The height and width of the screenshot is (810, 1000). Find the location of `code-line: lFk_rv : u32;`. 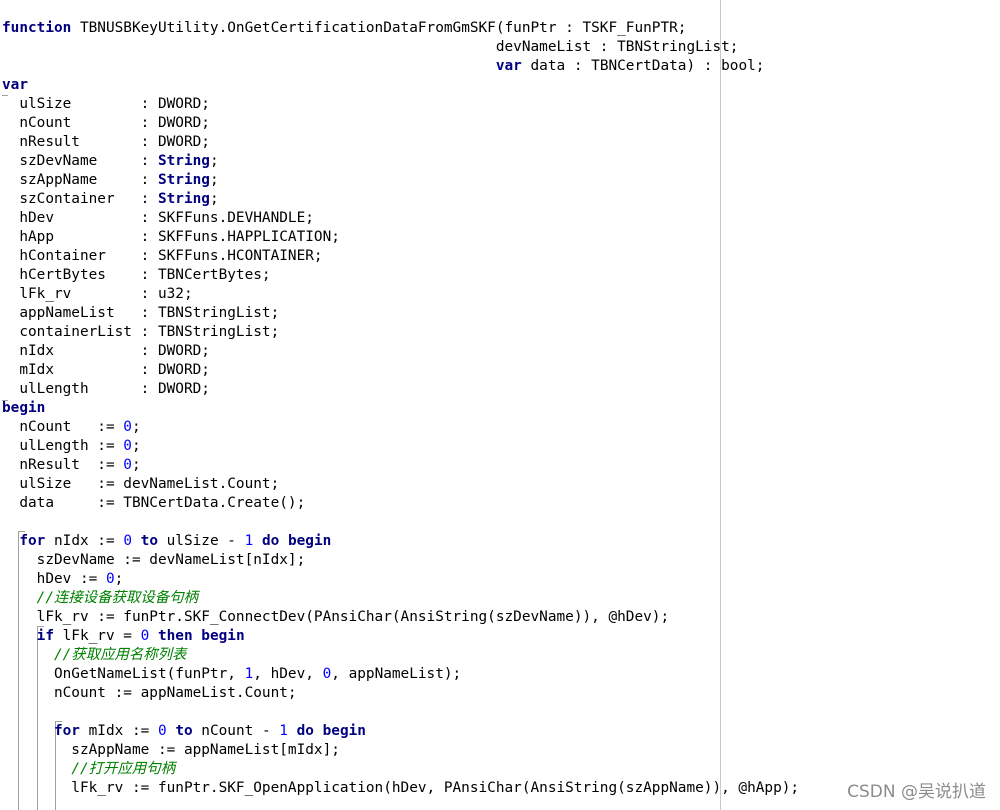

code-line: lFk_rv : u32; is located at coordinates (501, 294).